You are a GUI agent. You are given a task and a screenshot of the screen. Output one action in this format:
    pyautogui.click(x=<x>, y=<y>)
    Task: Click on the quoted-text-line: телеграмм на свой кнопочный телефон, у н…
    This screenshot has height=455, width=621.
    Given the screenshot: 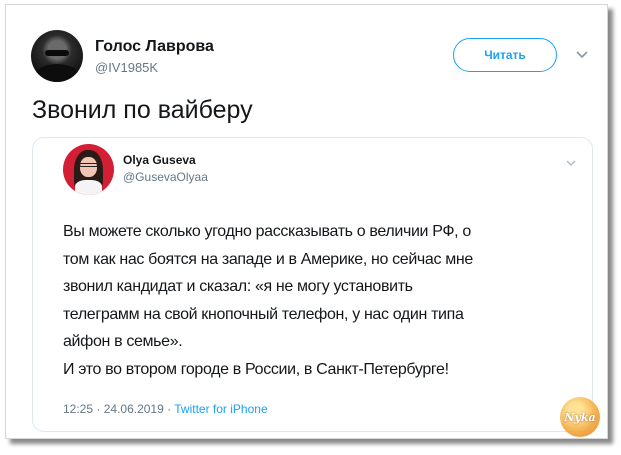 What is the action you would take?
    pyautogui.click(x=263, y=314)
    